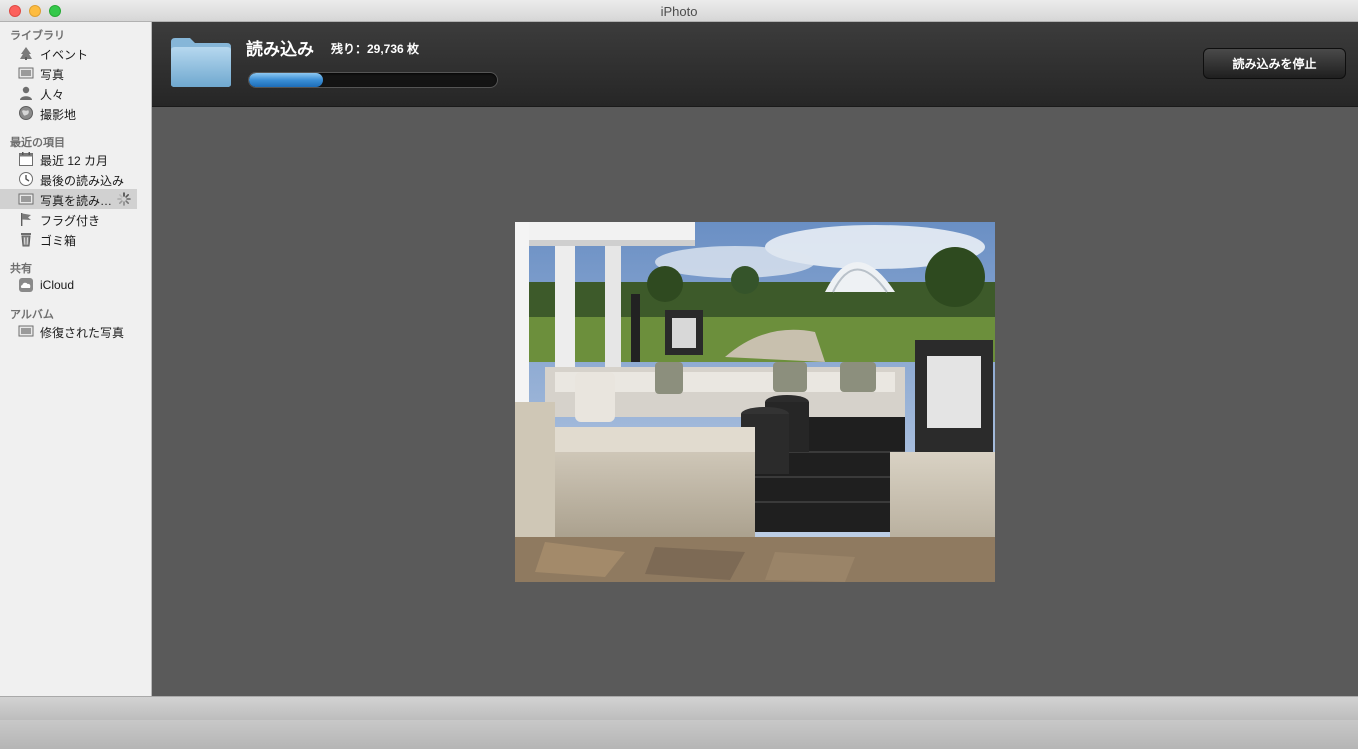 This screenshot has height=749, width=1358. I want to click on sidebar-item-label: 人々, so click(52, 95).